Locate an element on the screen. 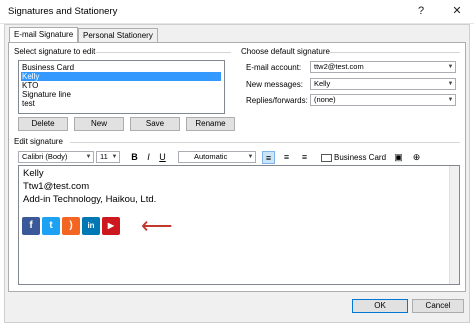 This screenshot has height=325, width=474. save-button: Save is located at coordinates (155, 124).